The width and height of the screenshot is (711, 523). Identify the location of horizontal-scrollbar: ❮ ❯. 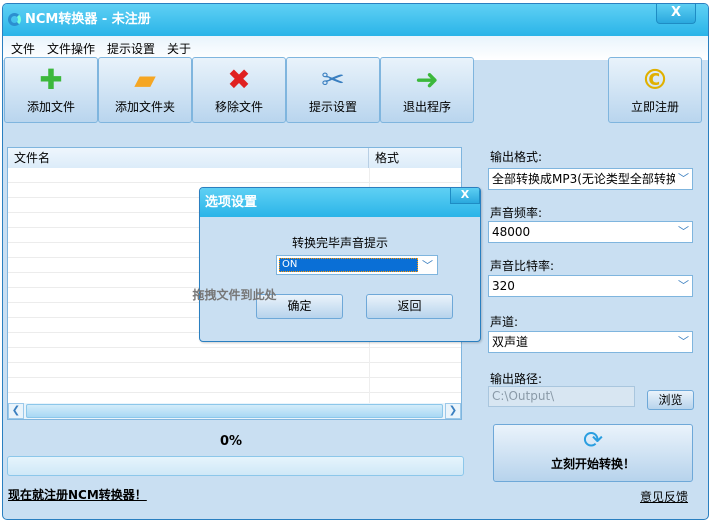
(234, 411).